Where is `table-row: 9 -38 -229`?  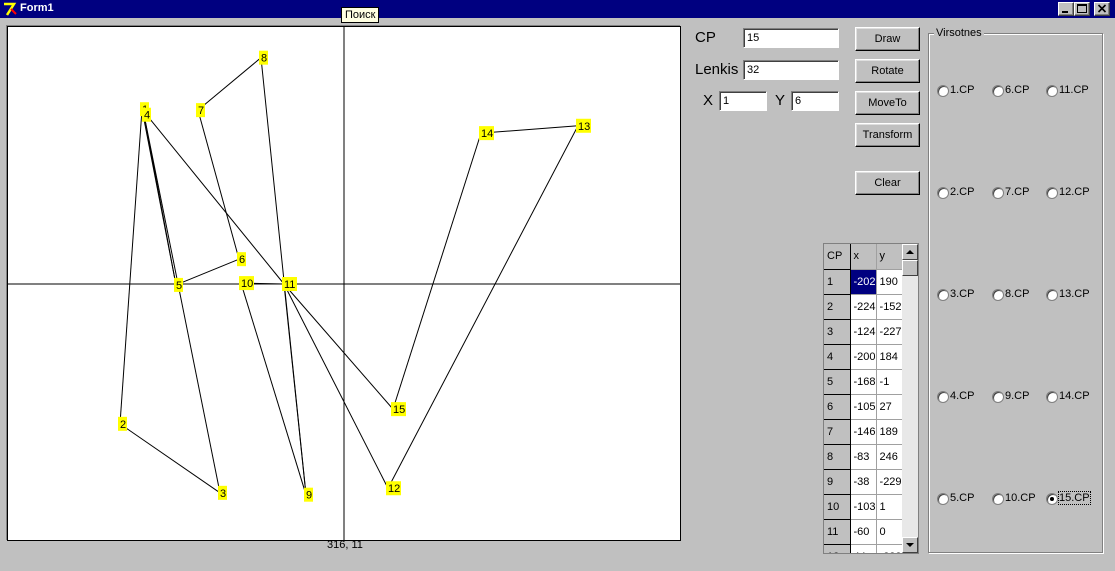 table-row: 9 -38 -229 is located at coordinates (863, 482).